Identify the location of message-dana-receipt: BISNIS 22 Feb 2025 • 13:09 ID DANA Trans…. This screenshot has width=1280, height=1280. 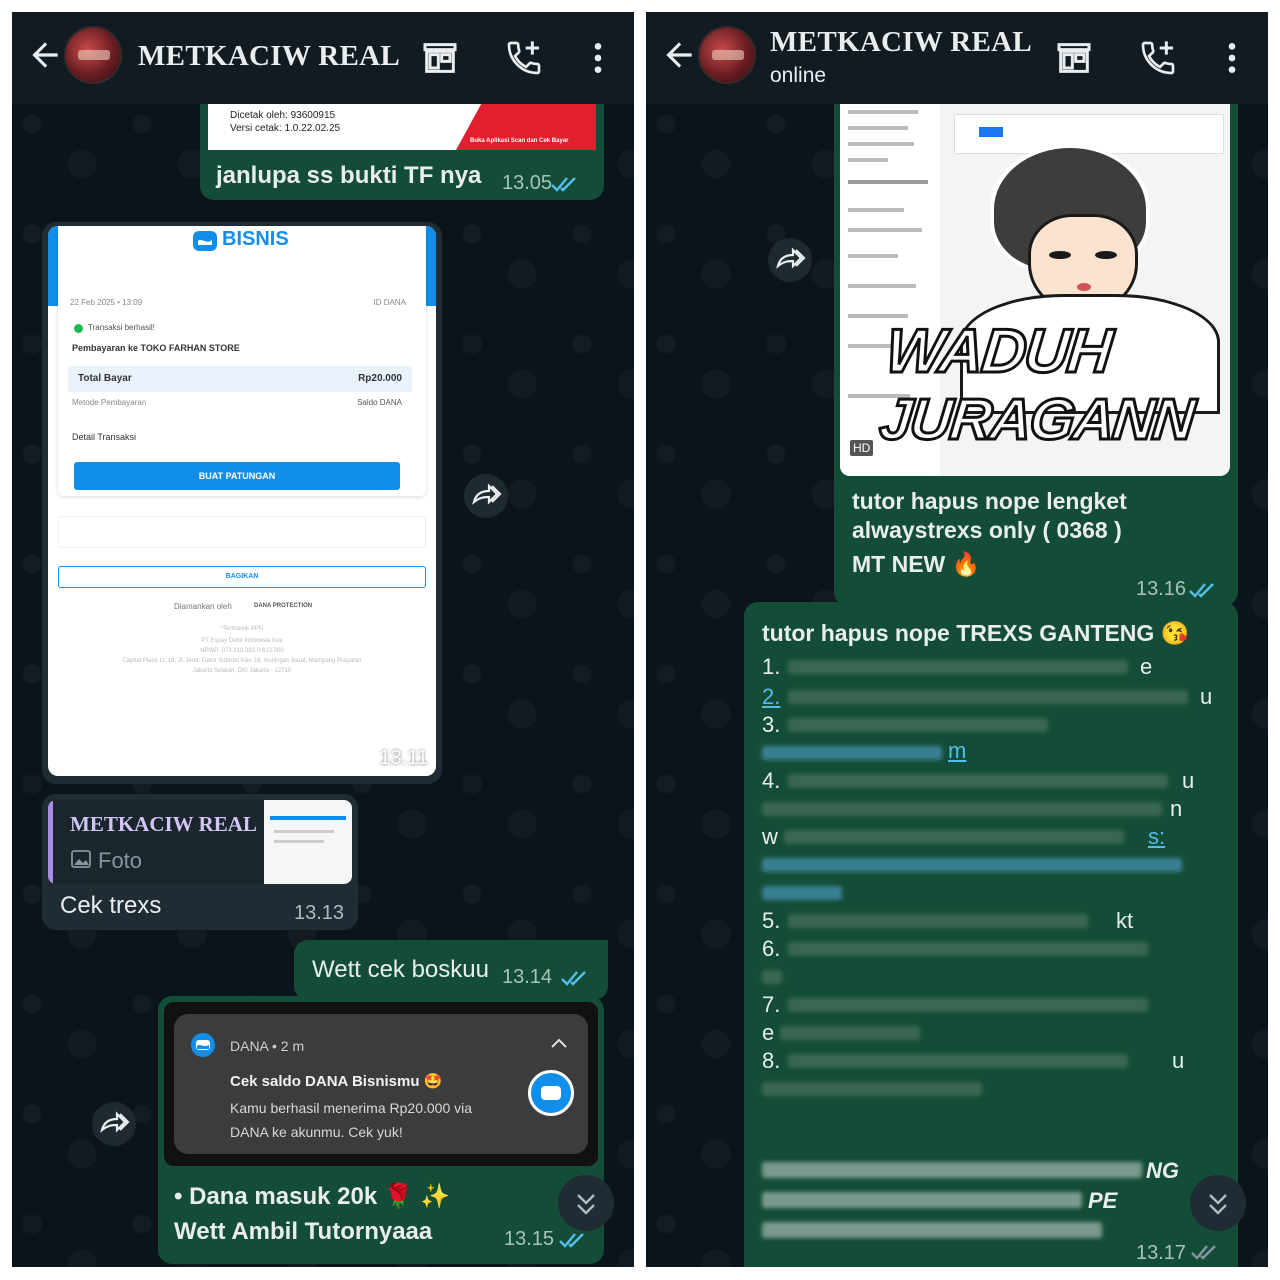
(242, 503).